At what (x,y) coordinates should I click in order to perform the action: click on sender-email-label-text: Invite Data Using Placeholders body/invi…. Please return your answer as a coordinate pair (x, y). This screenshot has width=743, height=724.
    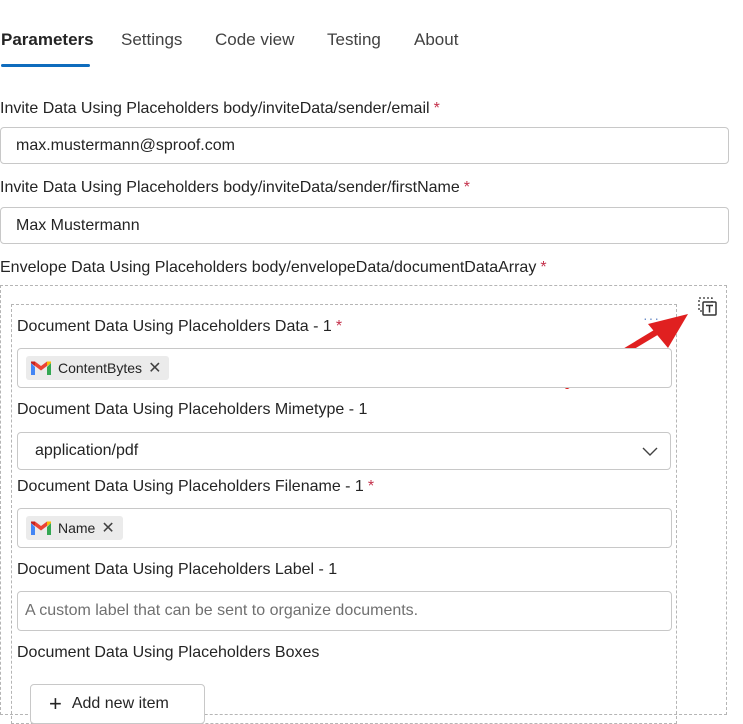
    Looking at the image, I should click on (215, 108).